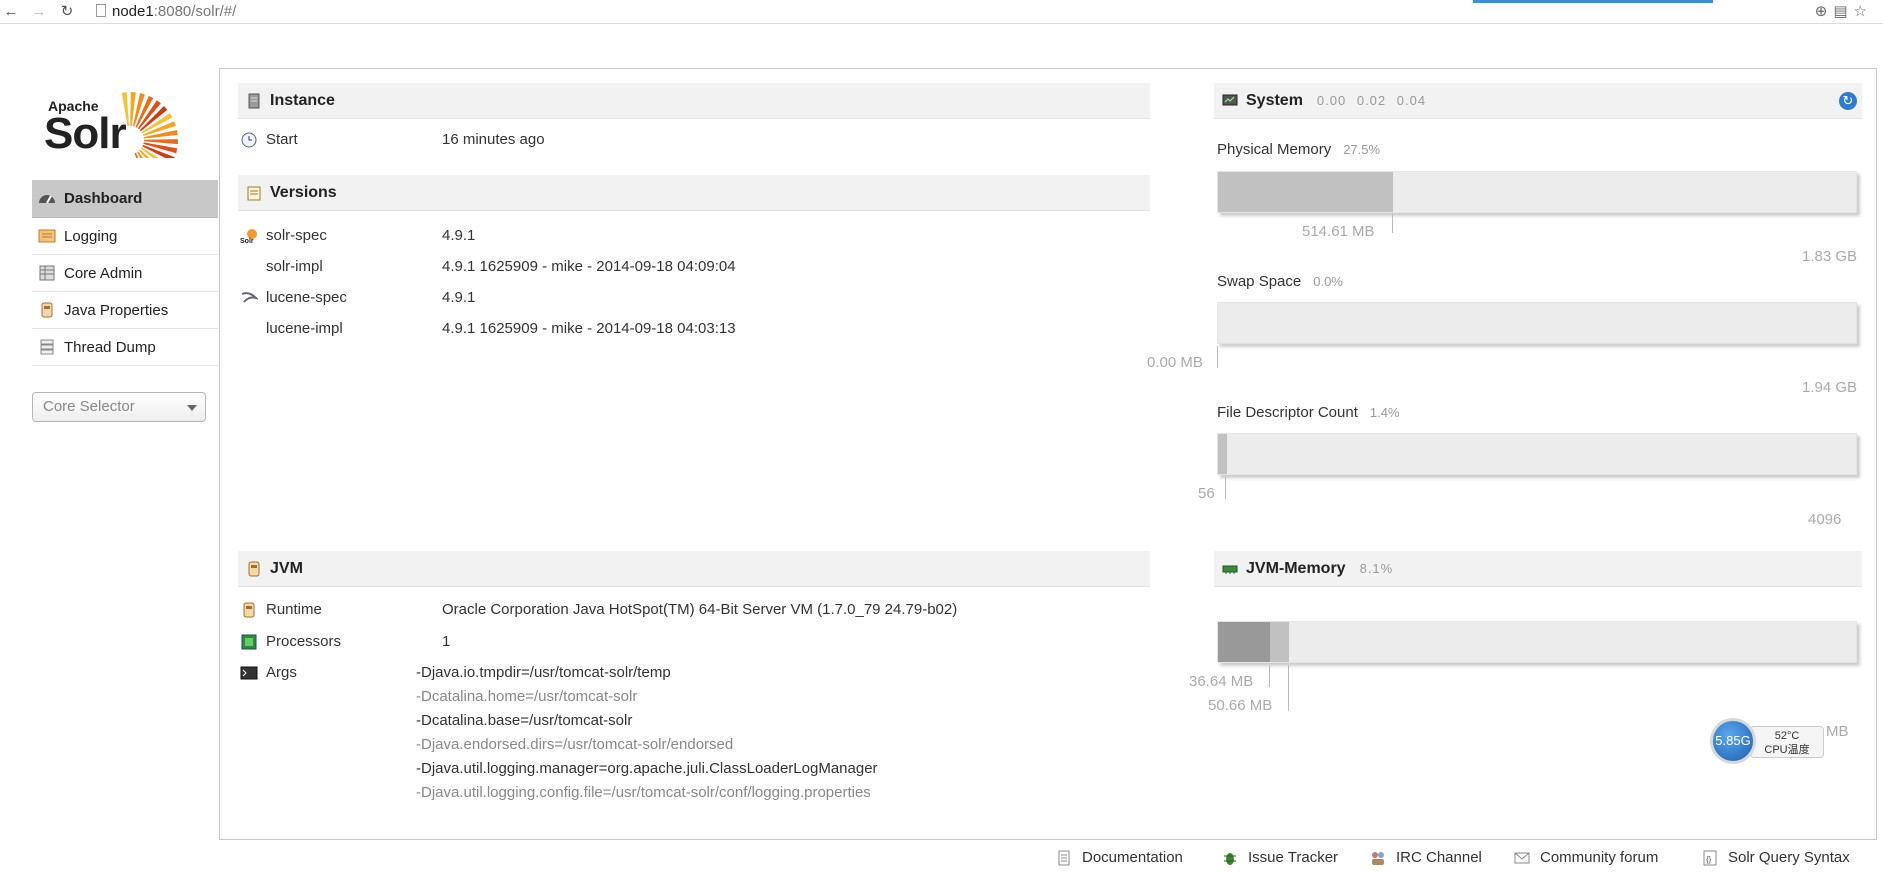 This screenshot has width=1883, height=873. Describe the element at coordinates (1293, 857) in the screenshot. I see `footer-link-label: Issue Tracker` at that location.